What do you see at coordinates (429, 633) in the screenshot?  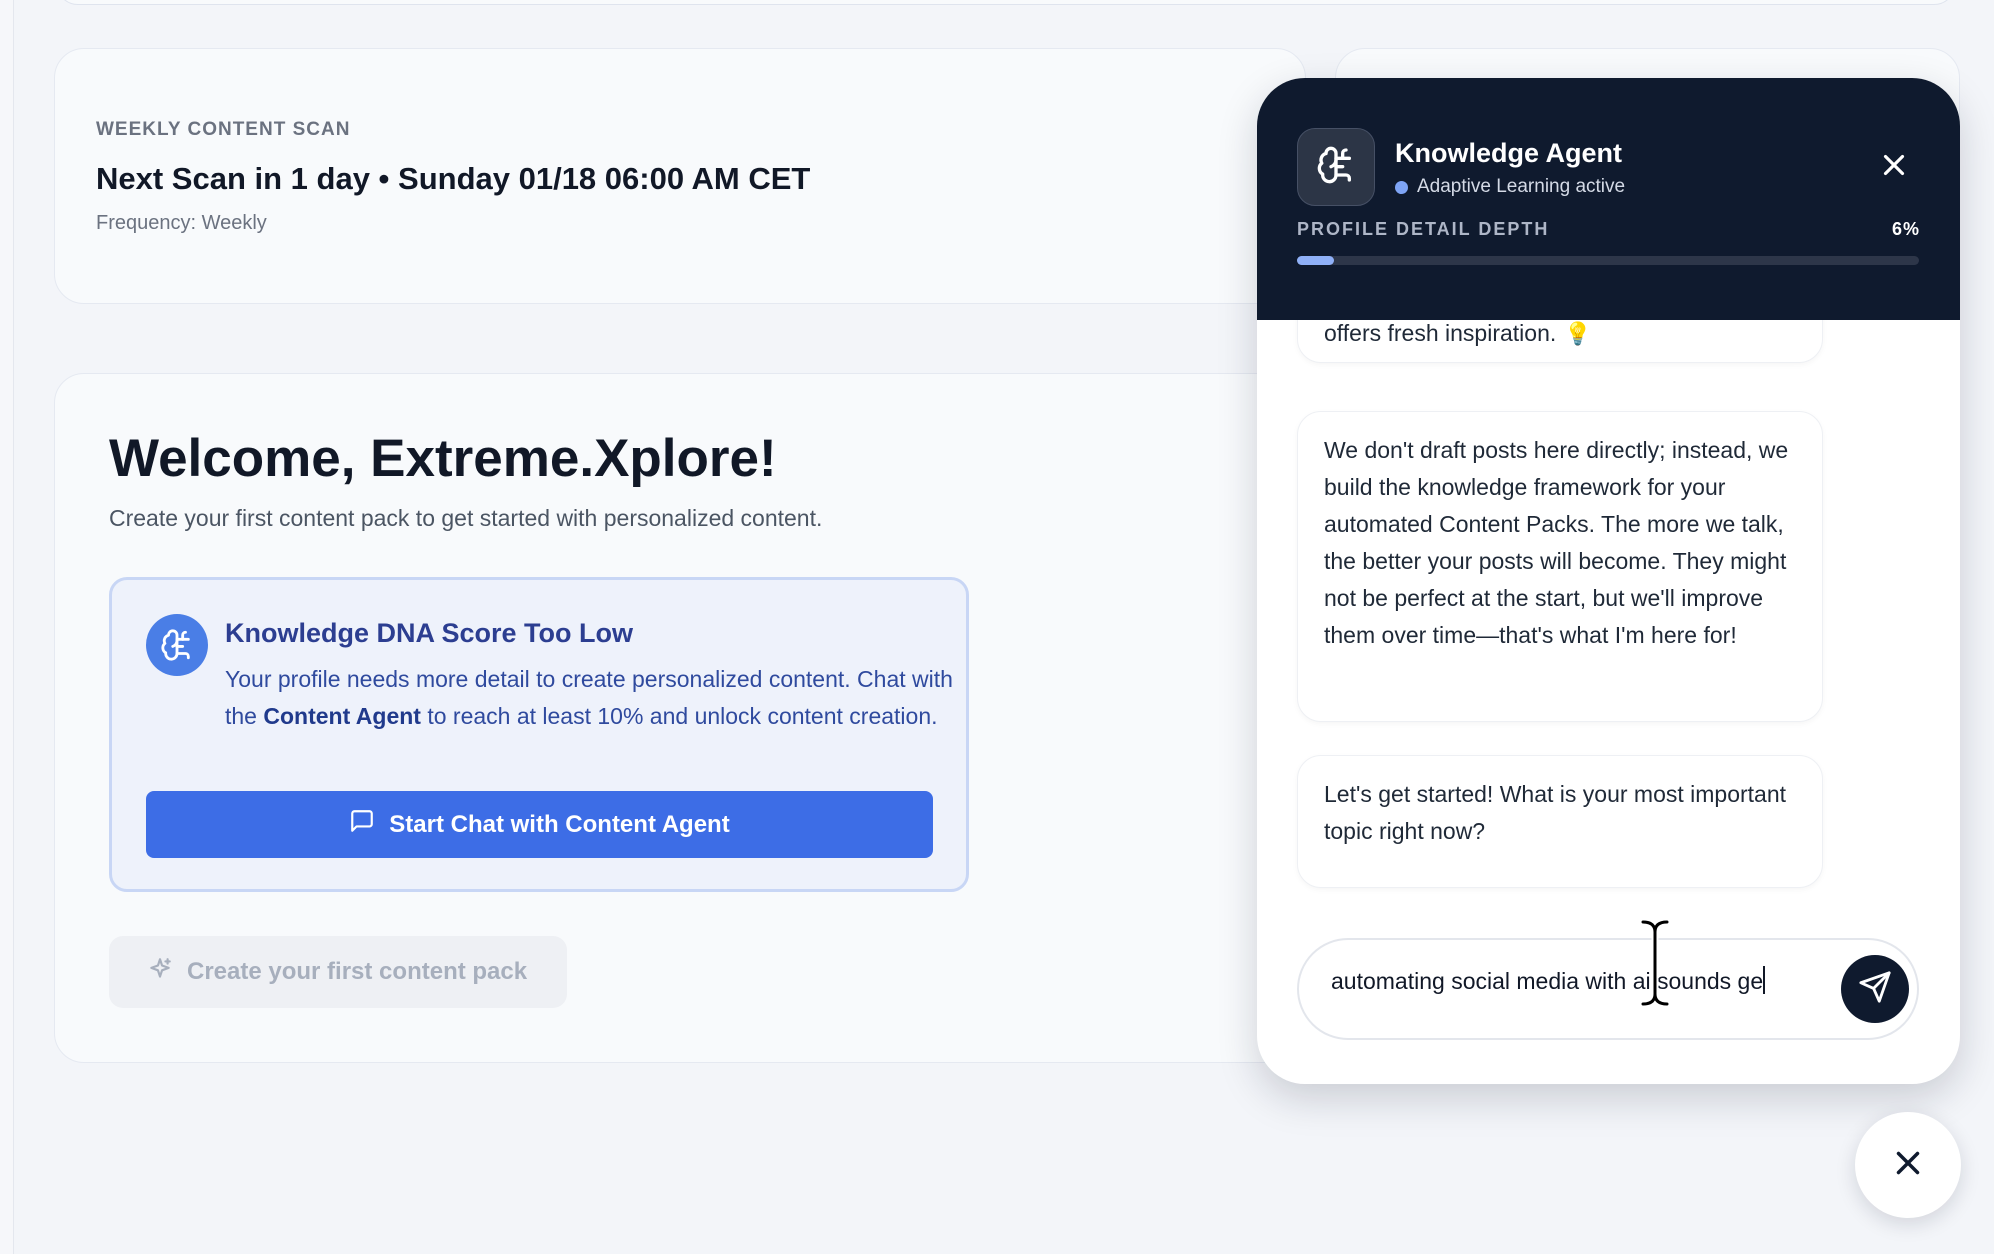 I see `dna-alert-title: Knowledge DNA Score Too Low` at bounding box center [429, 633].